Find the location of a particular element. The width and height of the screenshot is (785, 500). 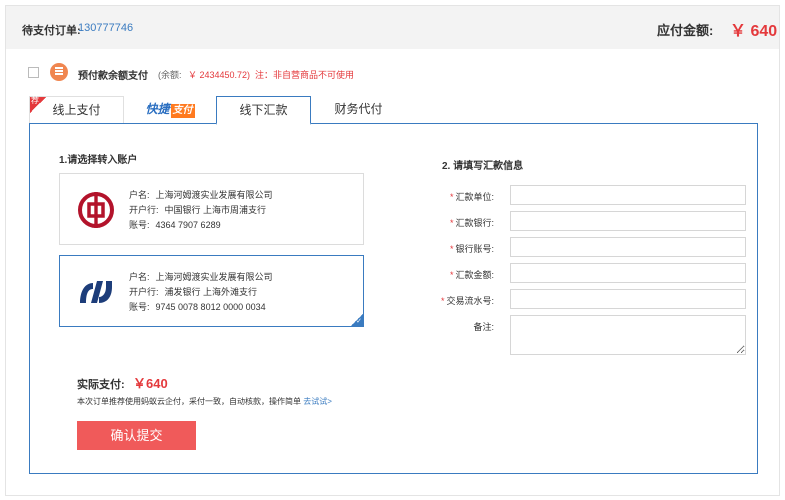

bank-account-input is located at coordinates (628, 247).